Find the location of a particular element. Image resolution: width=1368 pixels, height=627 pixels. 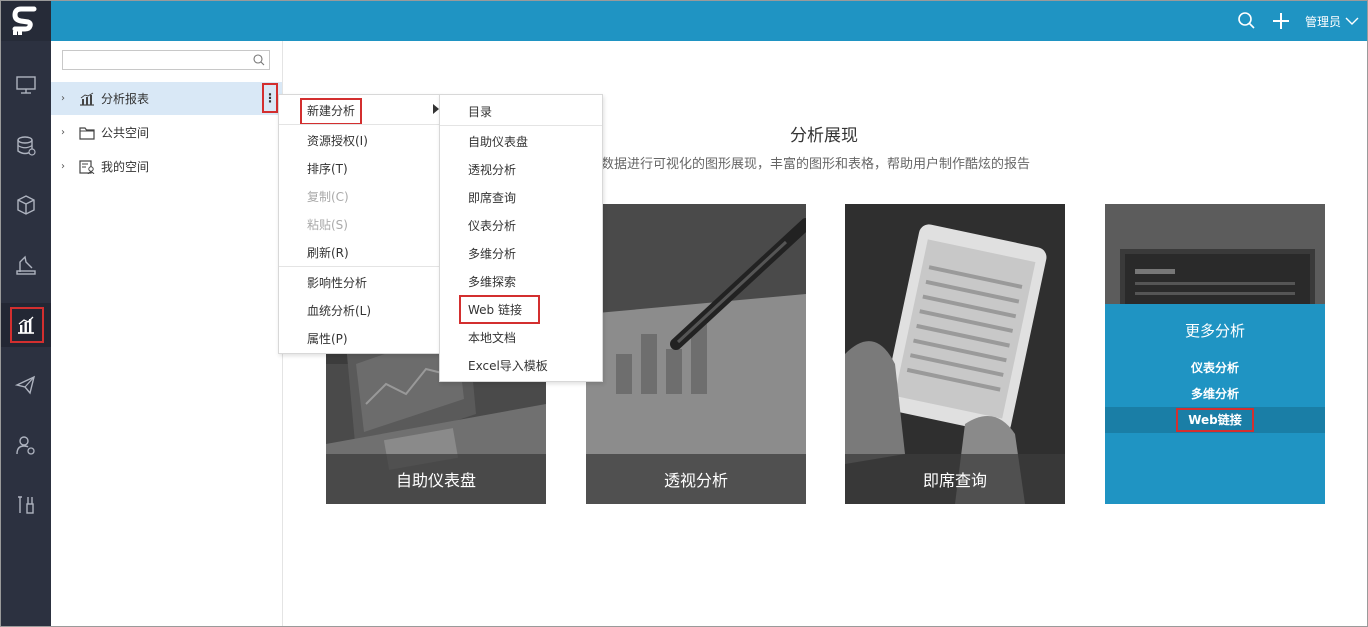

tree-node-analysis-reports: › 分析报表 ⋮ is located at coordinates (166, 98).